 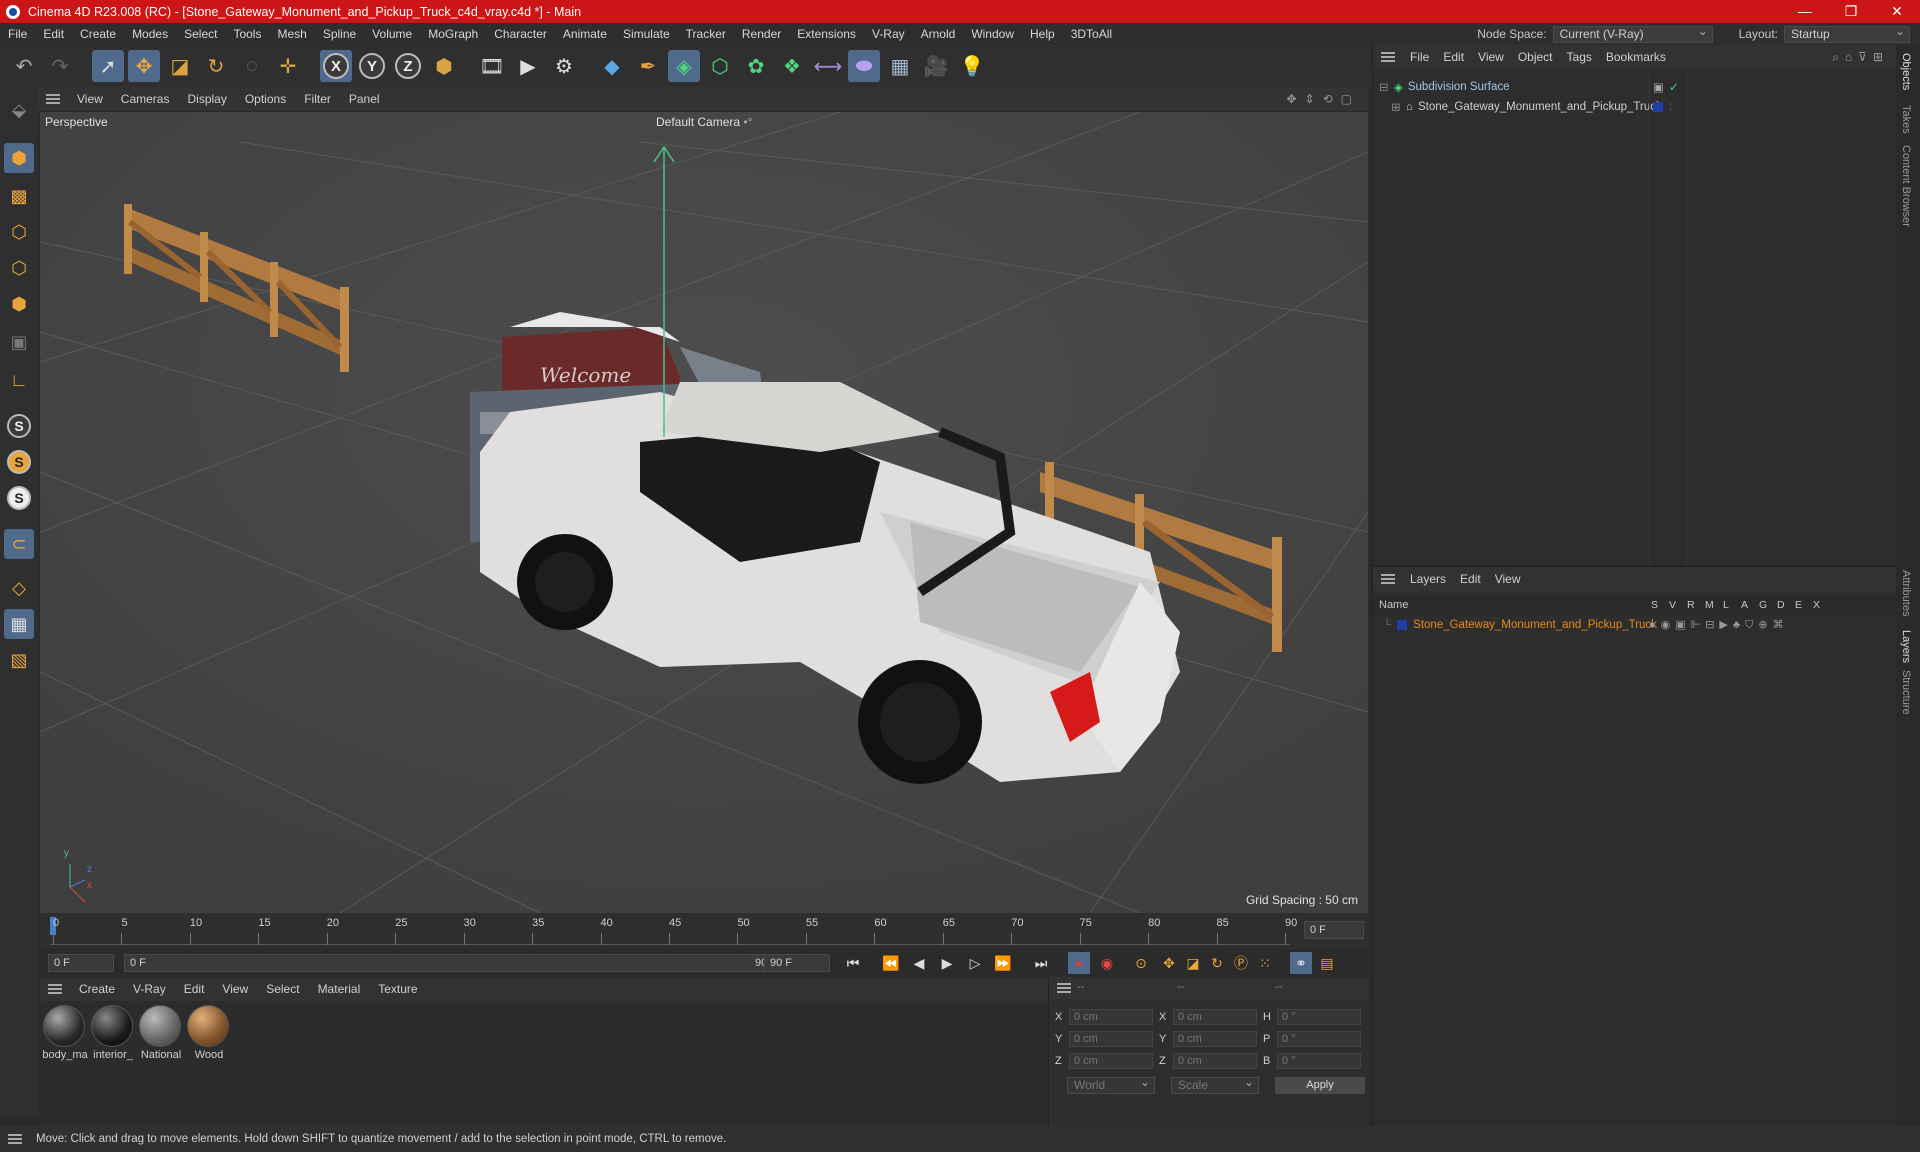 What do you see at coordinates (704, 931) in the screenshot?
I see `timeline-ruler: 0 5 10 15 20 25 30 35 40 45 50 55 60 65 70 75 80 85 90 0 F` at bounding box center [704, 931].